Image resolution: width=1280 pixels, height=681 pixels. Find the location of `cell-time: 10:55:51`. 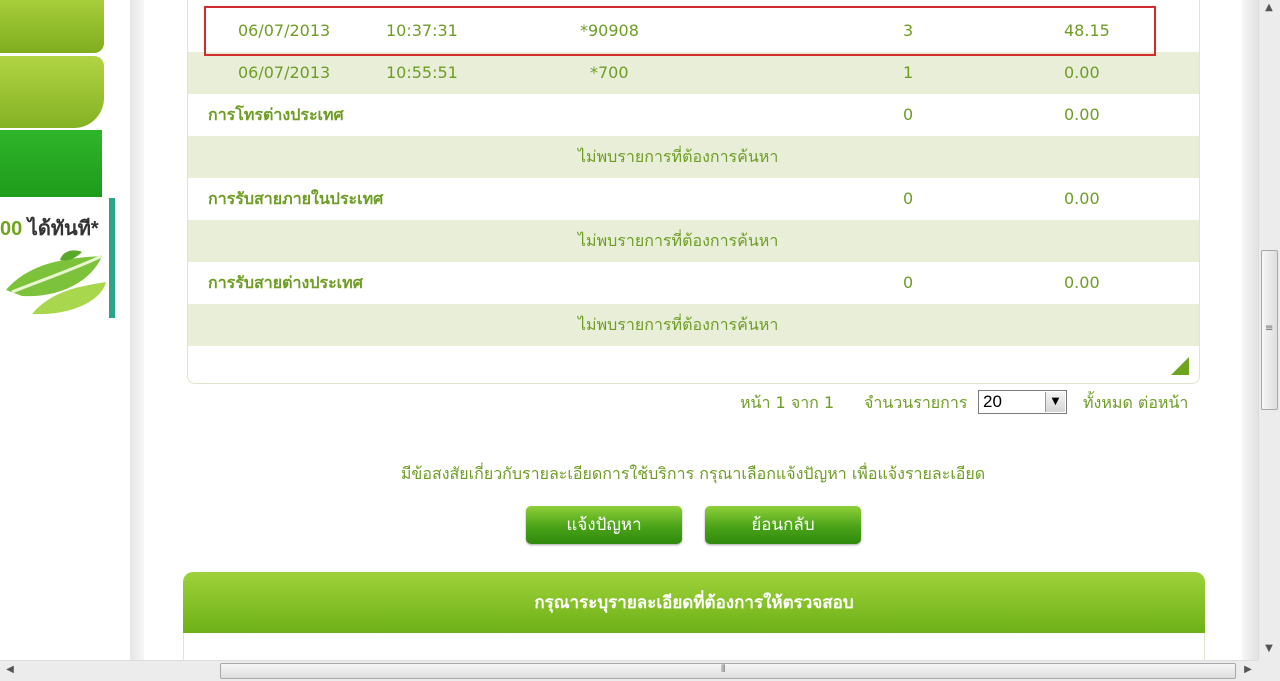

cell-time: 10:55:51 is located at coordinates (422, 72).